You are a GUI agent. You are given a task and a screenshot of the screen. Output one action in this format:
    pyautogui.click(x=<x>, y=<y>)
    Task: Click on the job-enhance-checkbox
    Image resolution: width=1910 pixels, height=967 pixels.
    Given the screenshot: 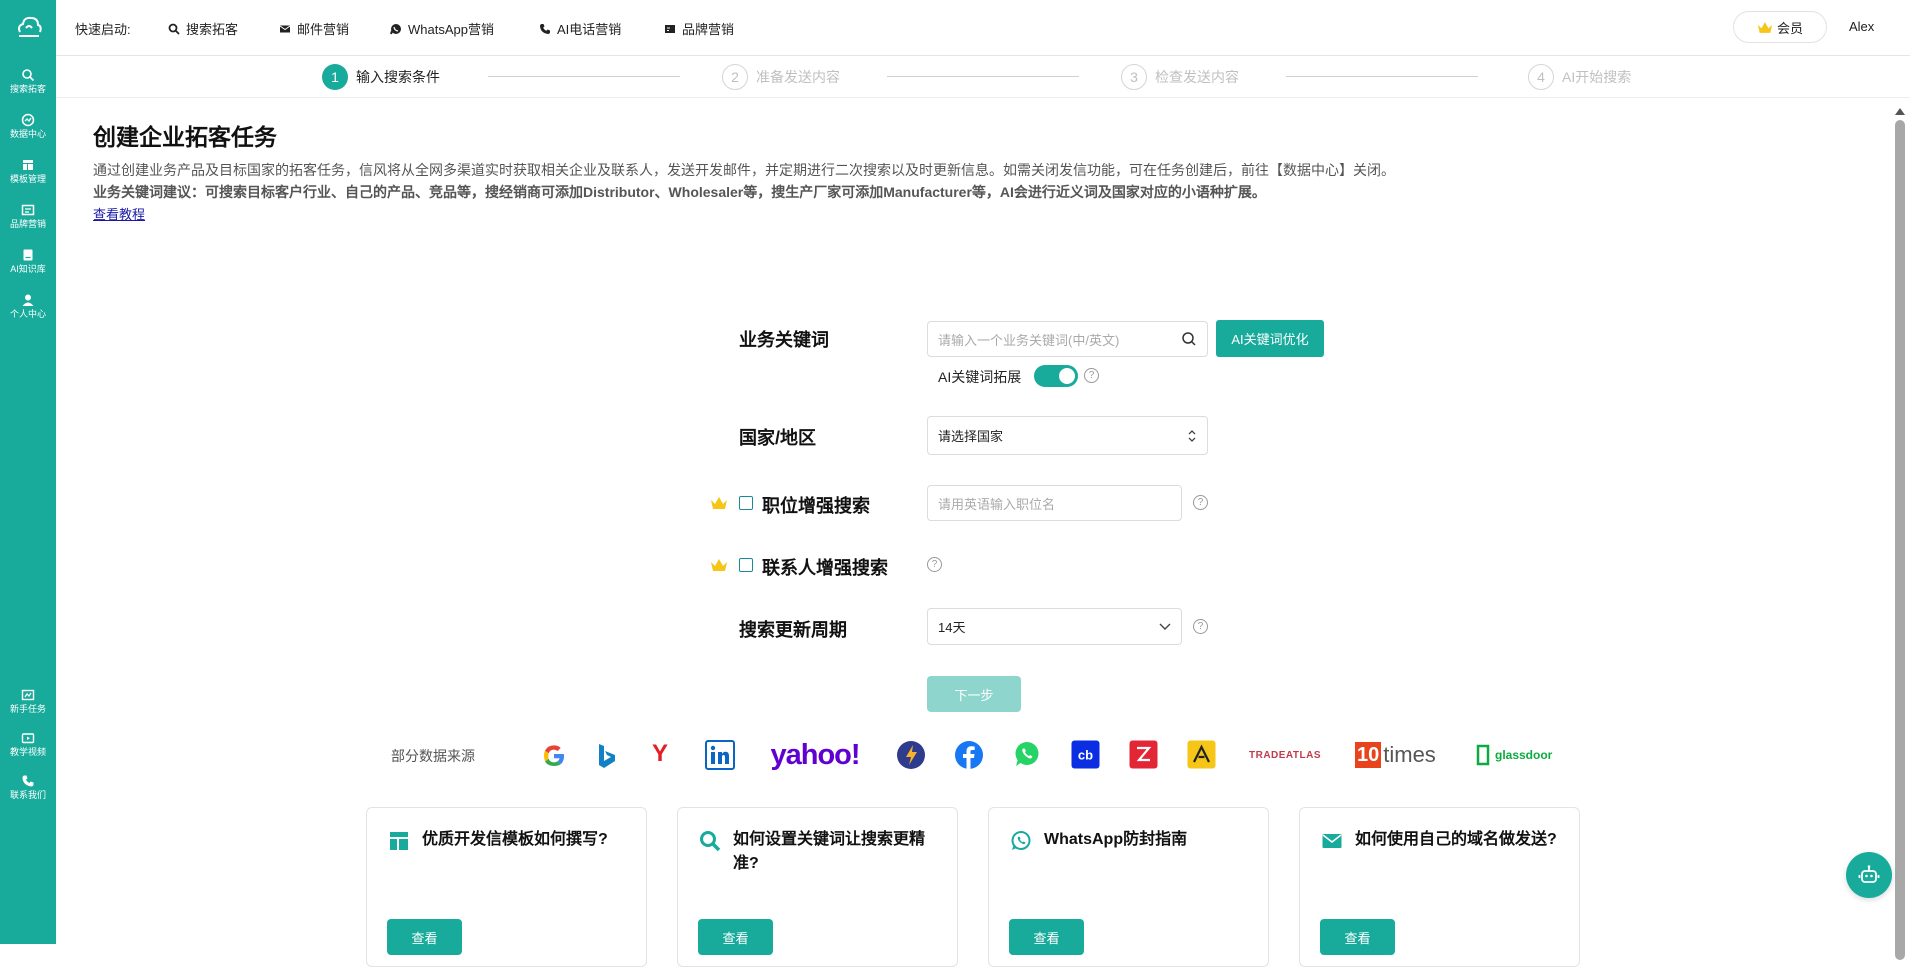 What is the action you would take?
    pyautogui.click(x=746, y=503)
    